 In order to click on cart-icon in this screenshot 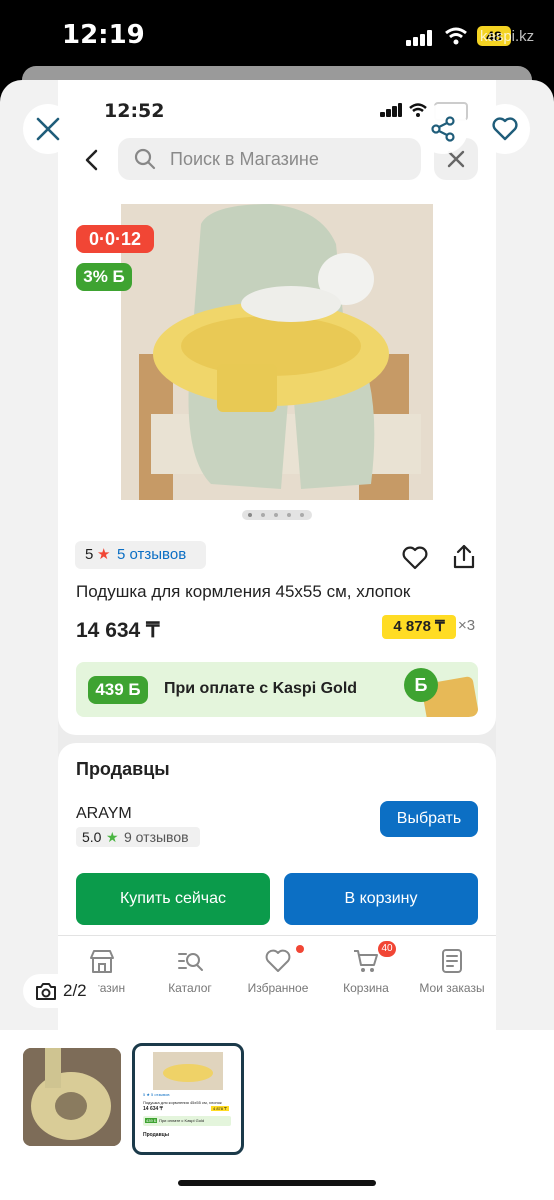, I will do `click(366, 961)`.